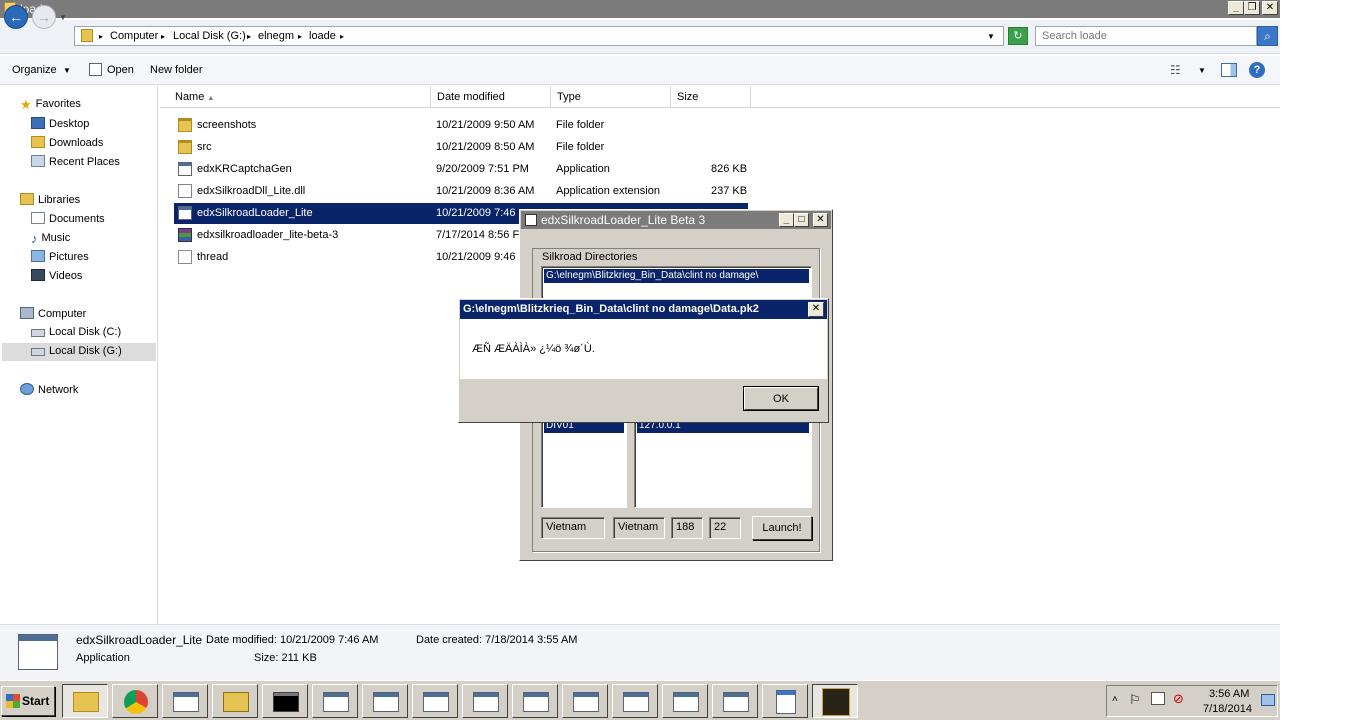  Describe the element at coordinates (120, 70) in the screenshot. I see `open-button: Open` at that location.